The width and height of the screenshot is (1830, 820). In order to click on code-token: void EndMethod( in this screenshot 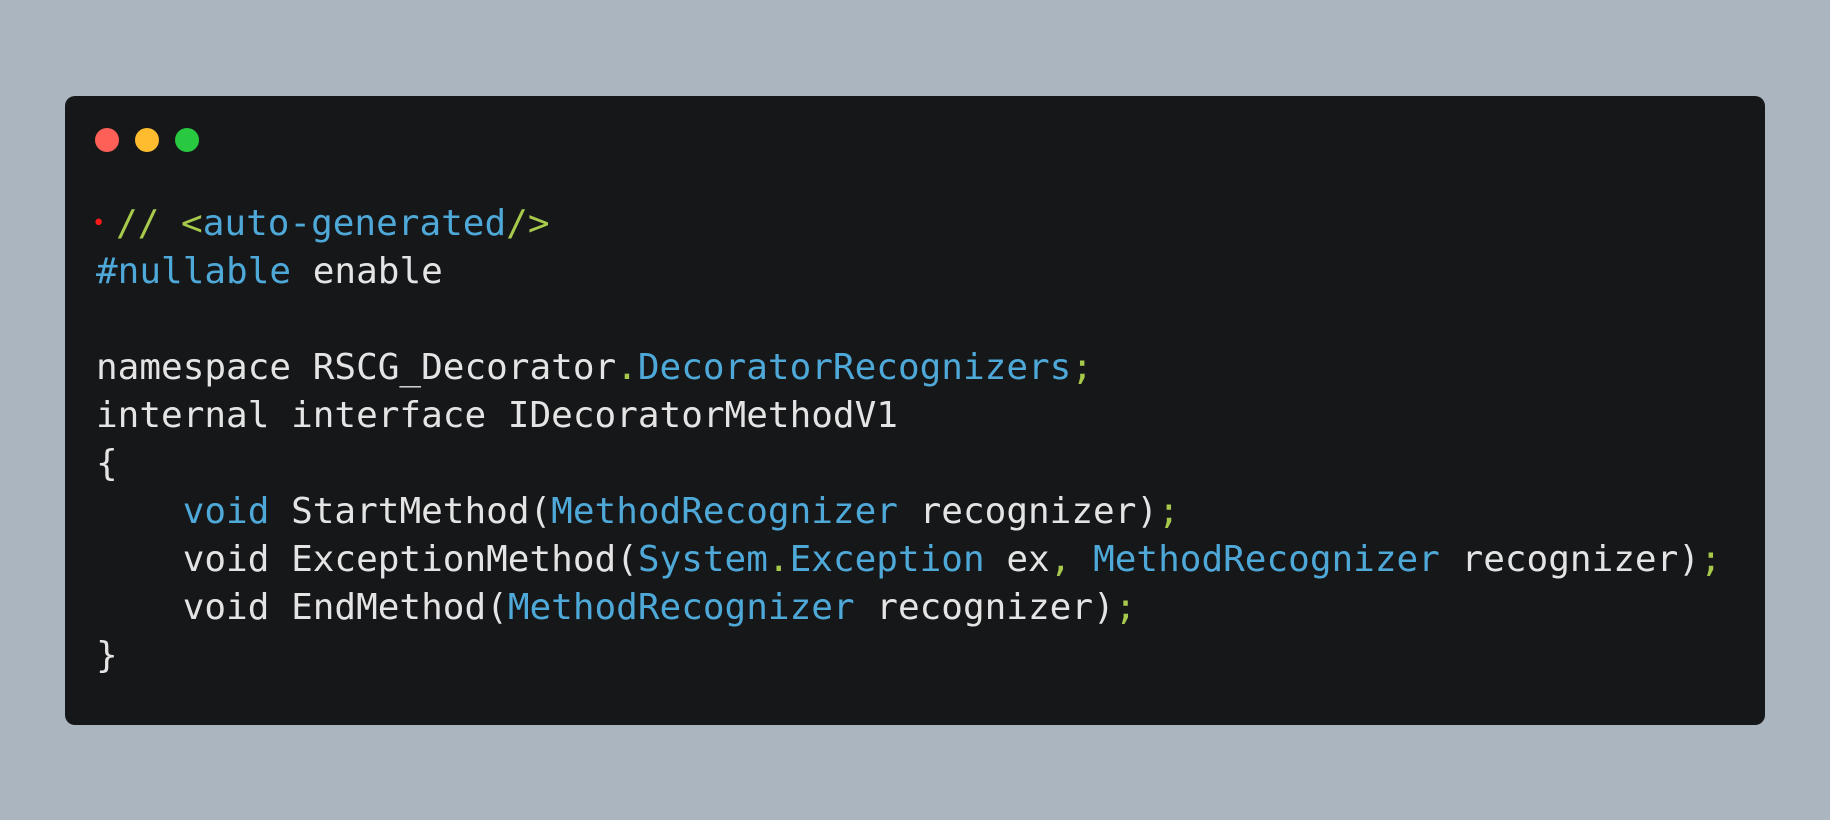, I will do `click(302, 607)`.